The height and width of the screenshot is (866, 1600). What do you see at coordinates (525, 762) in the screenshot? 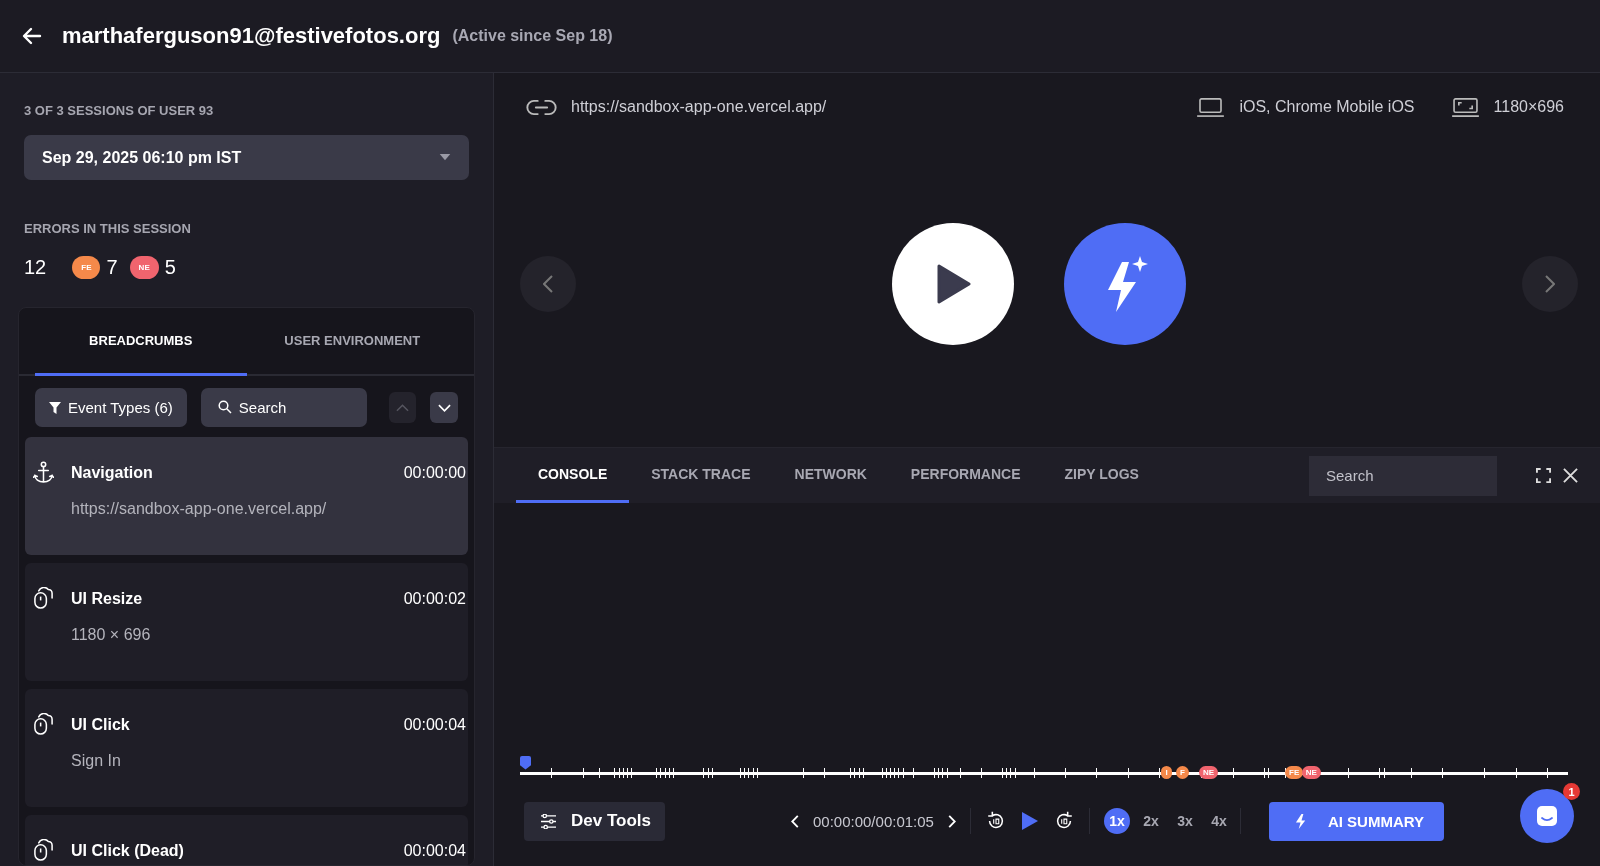
I see `playhead` at bounding box center [525, 762].